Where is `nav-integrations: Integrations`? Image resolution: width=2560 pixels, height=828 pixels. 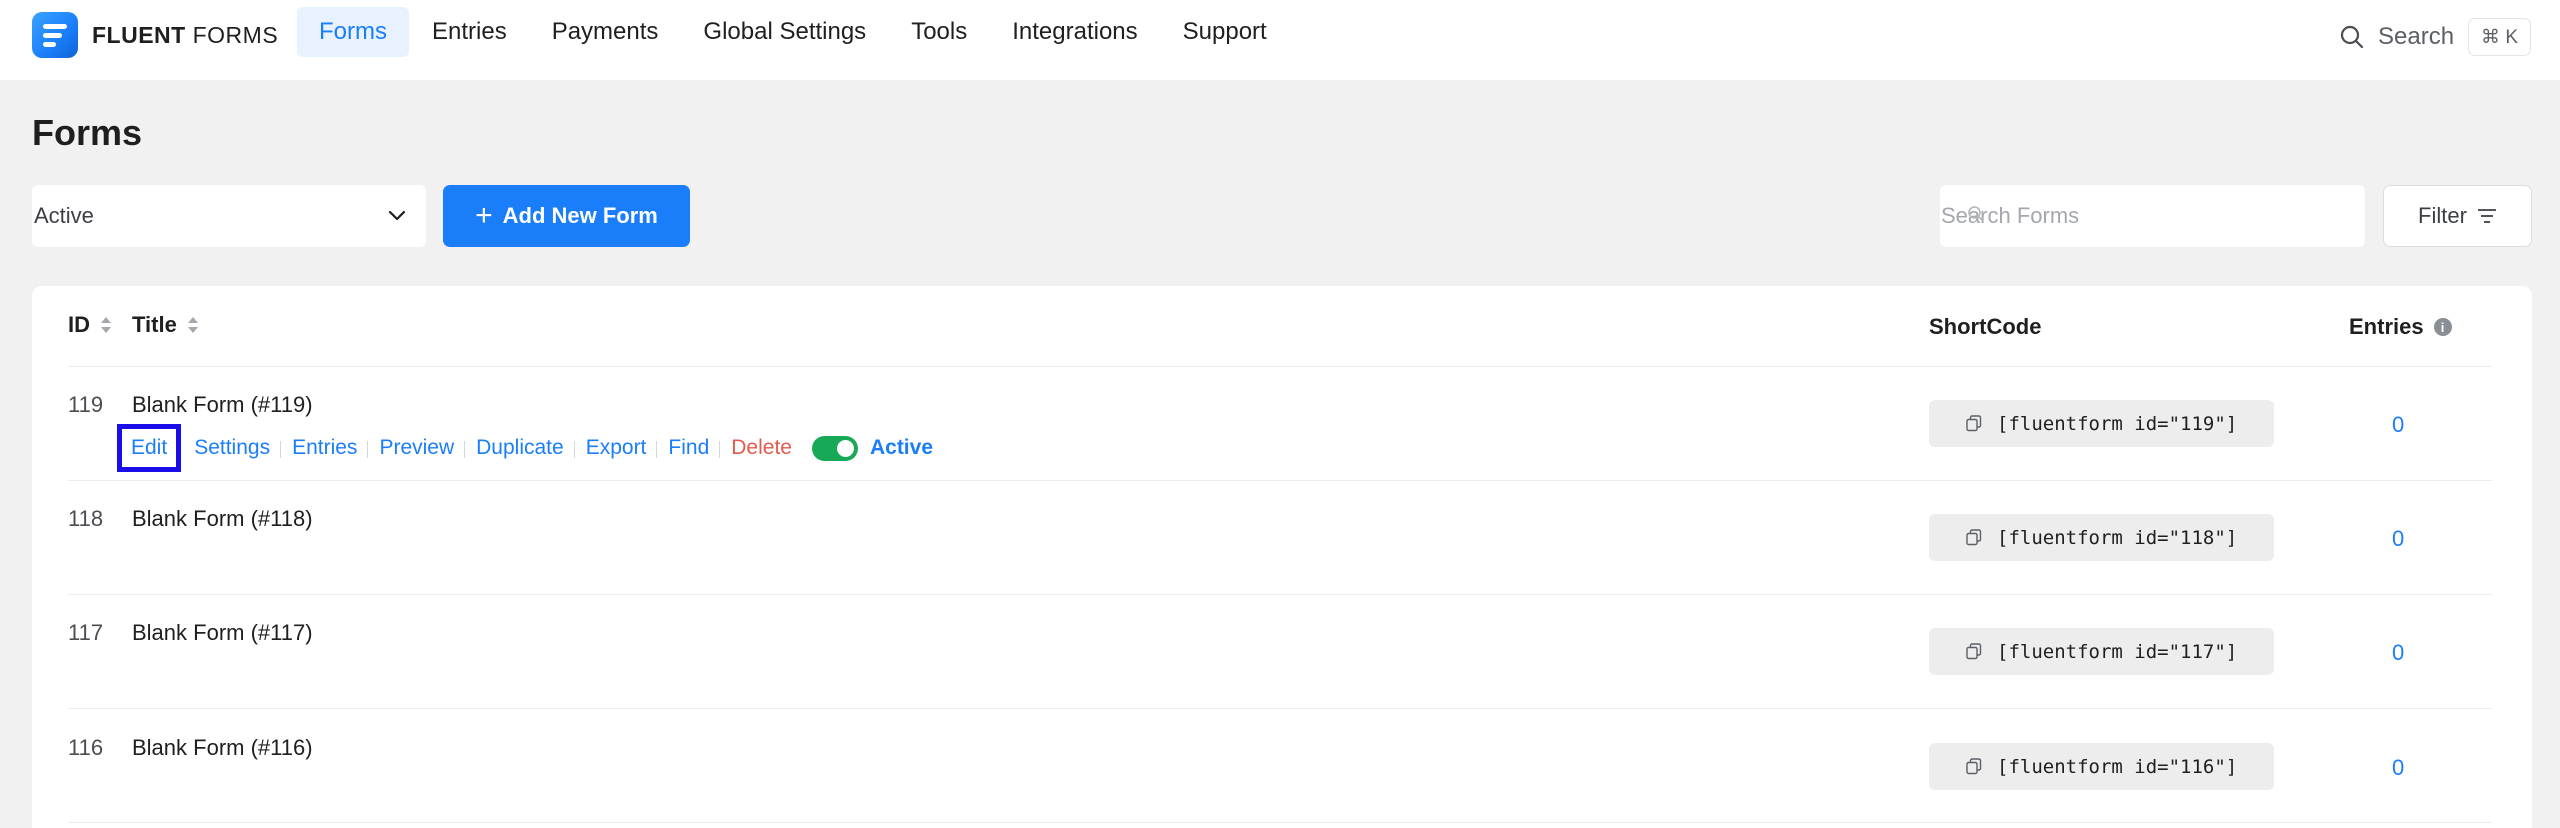
nav-integrations: Integrations is located at coordinates (1074, 32).